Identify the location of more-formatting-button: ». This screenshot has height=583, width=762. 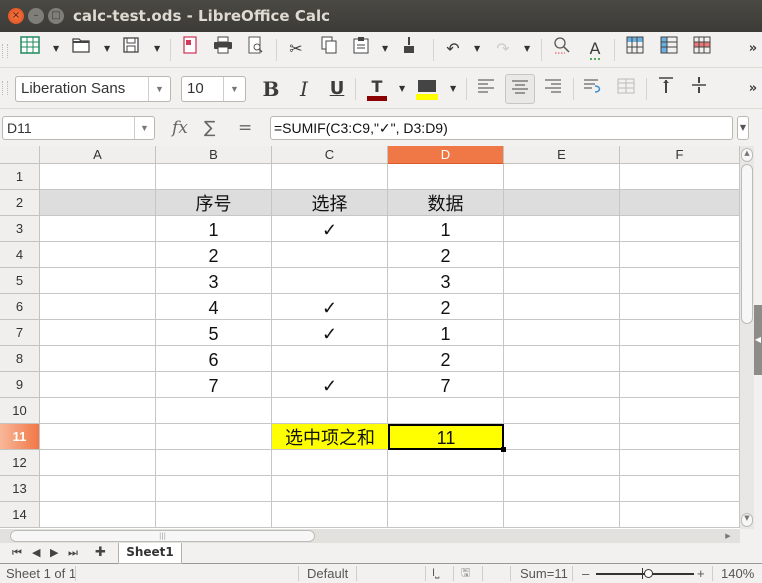
(751, 89).